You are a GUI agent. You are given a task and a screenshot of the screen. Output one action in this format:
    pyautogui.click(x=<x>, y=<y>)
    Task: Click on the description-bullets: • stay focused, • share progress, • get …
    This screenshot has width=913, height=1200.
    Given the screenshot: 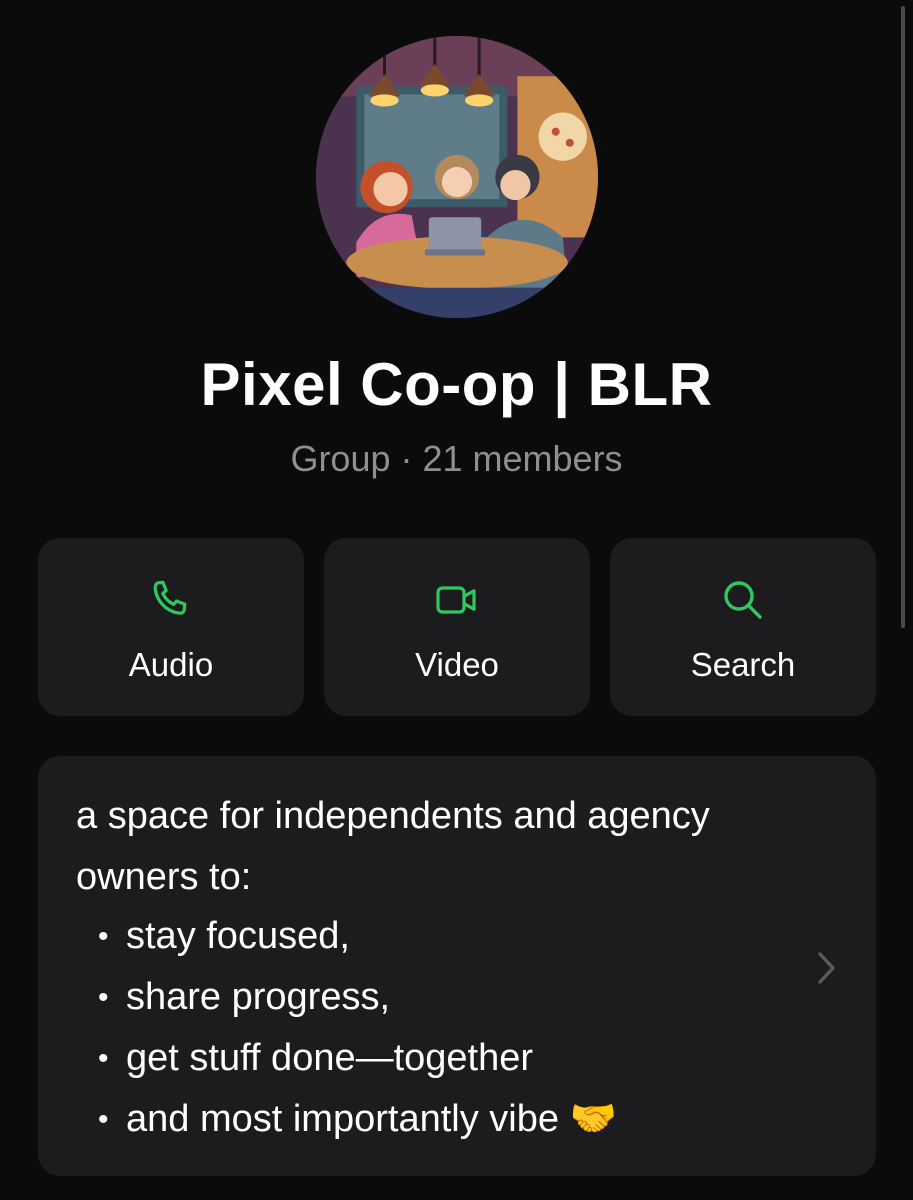 What is the action you would take?
    pyautogui.click(x=357, y=1028)
    